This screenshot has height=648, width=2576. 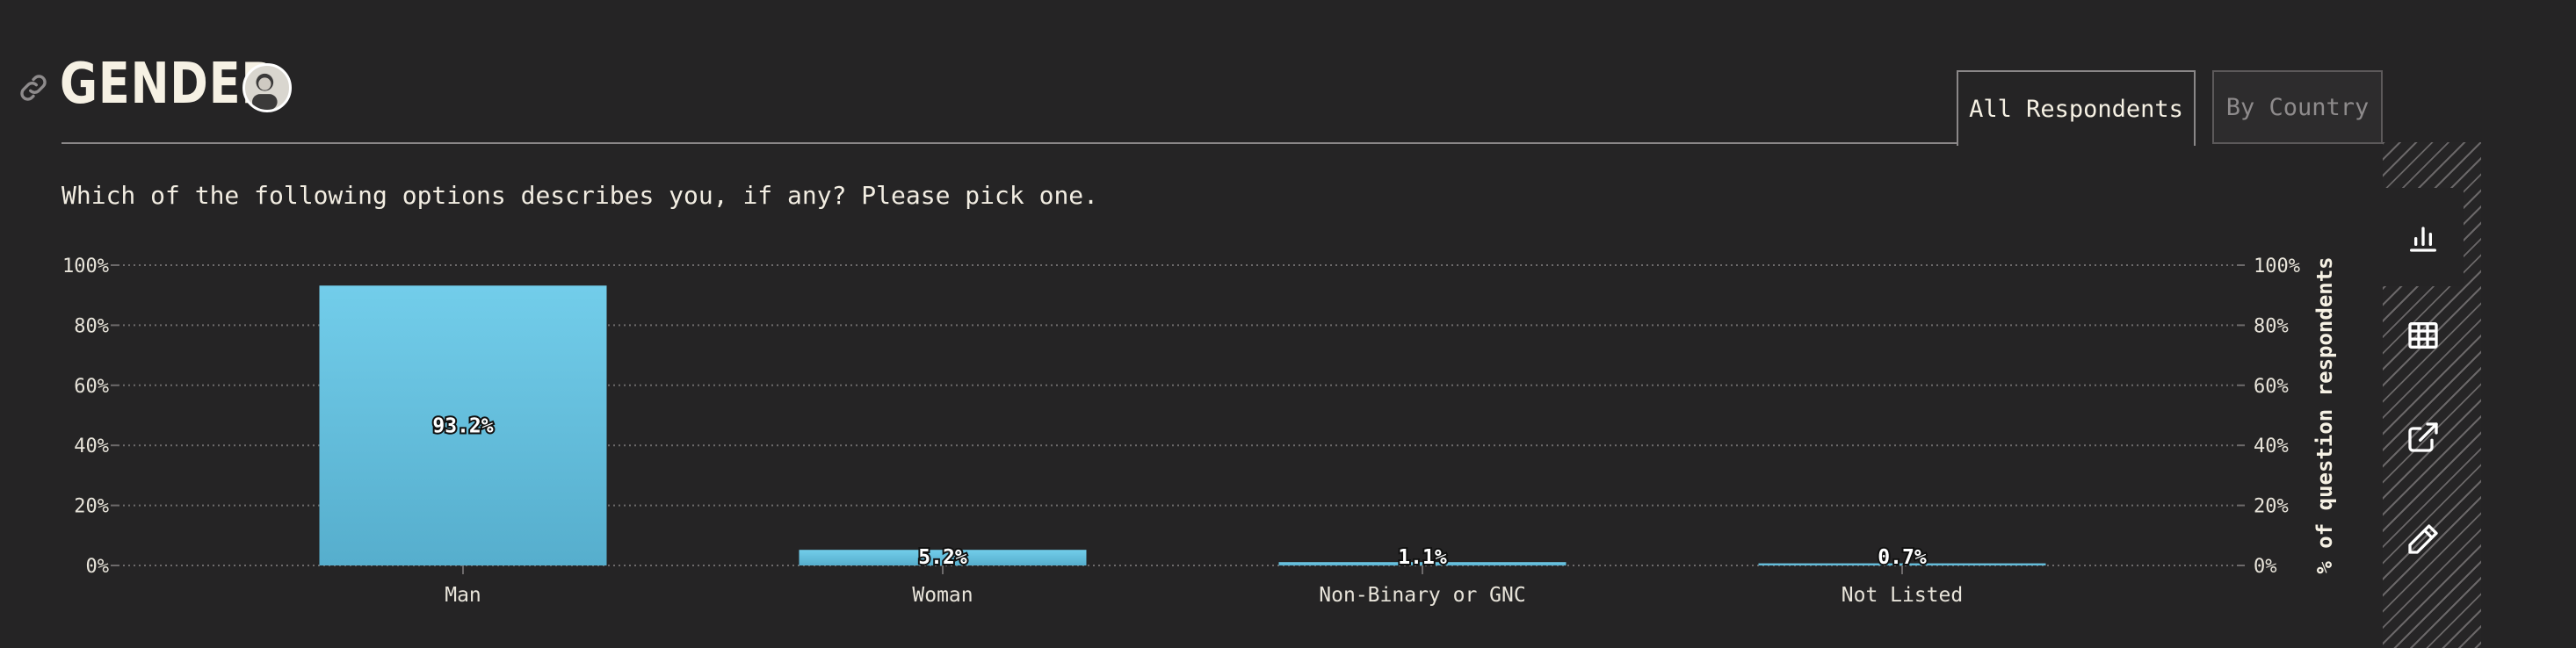 What do you see at coordinates (98, 567) in the screenshot?
I see `y-tick-label: 0%` at bounding box center [98, 567].